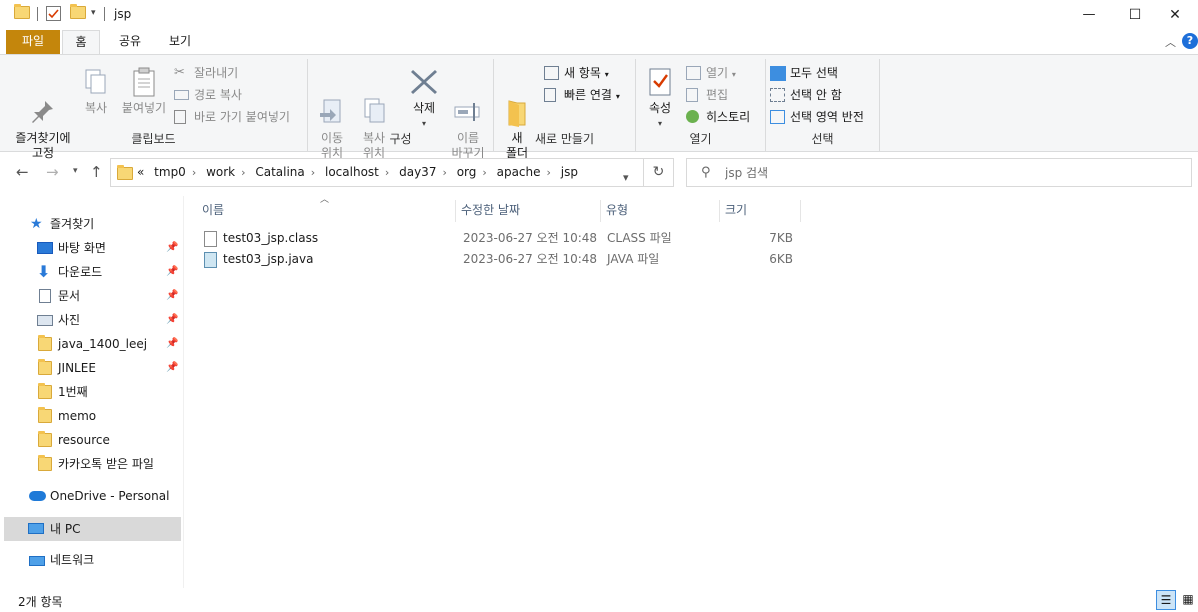  I want to click on nav-item-folder: java_1400_leej 📌, so click(91, 344).